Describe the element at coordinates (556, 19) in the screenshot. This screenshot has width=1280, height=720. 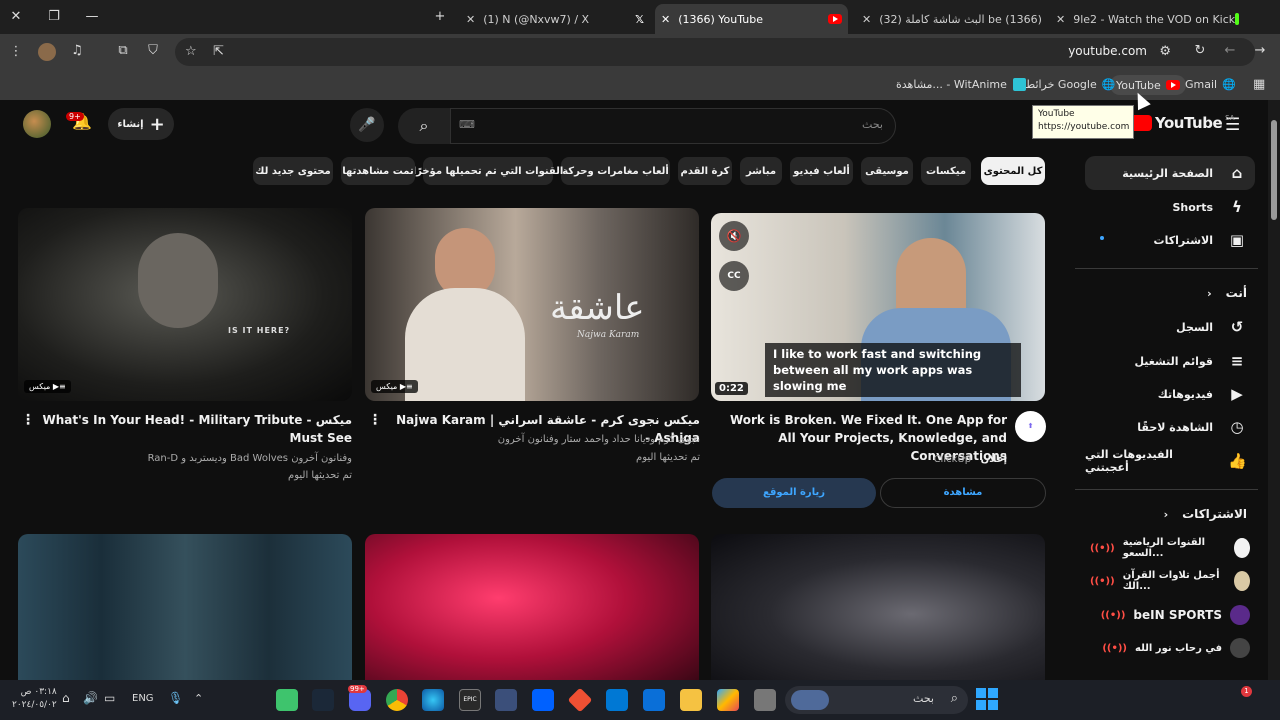
I see `tab-x: ✕ (1) N (@Nxvw7) / X 𝕏` at that location.